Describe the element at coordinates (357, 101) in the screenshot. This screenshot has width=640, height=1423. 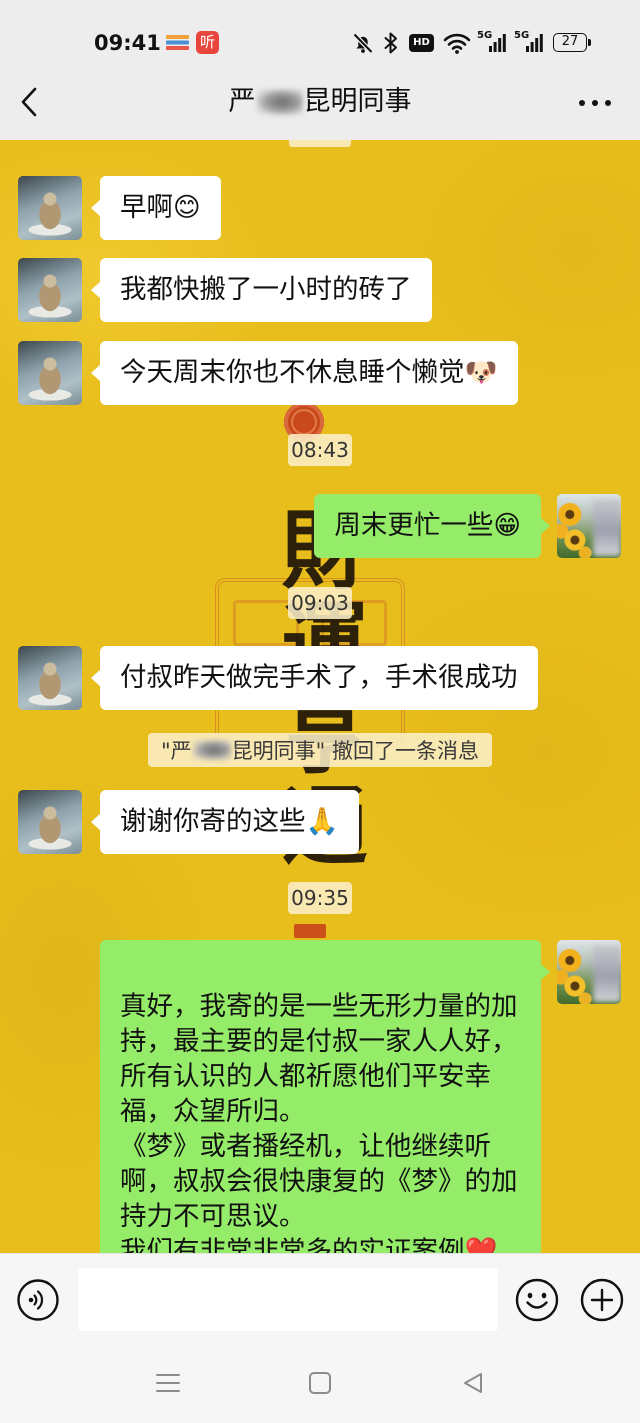
I see `title-suffix: 昆明同事` at that location.